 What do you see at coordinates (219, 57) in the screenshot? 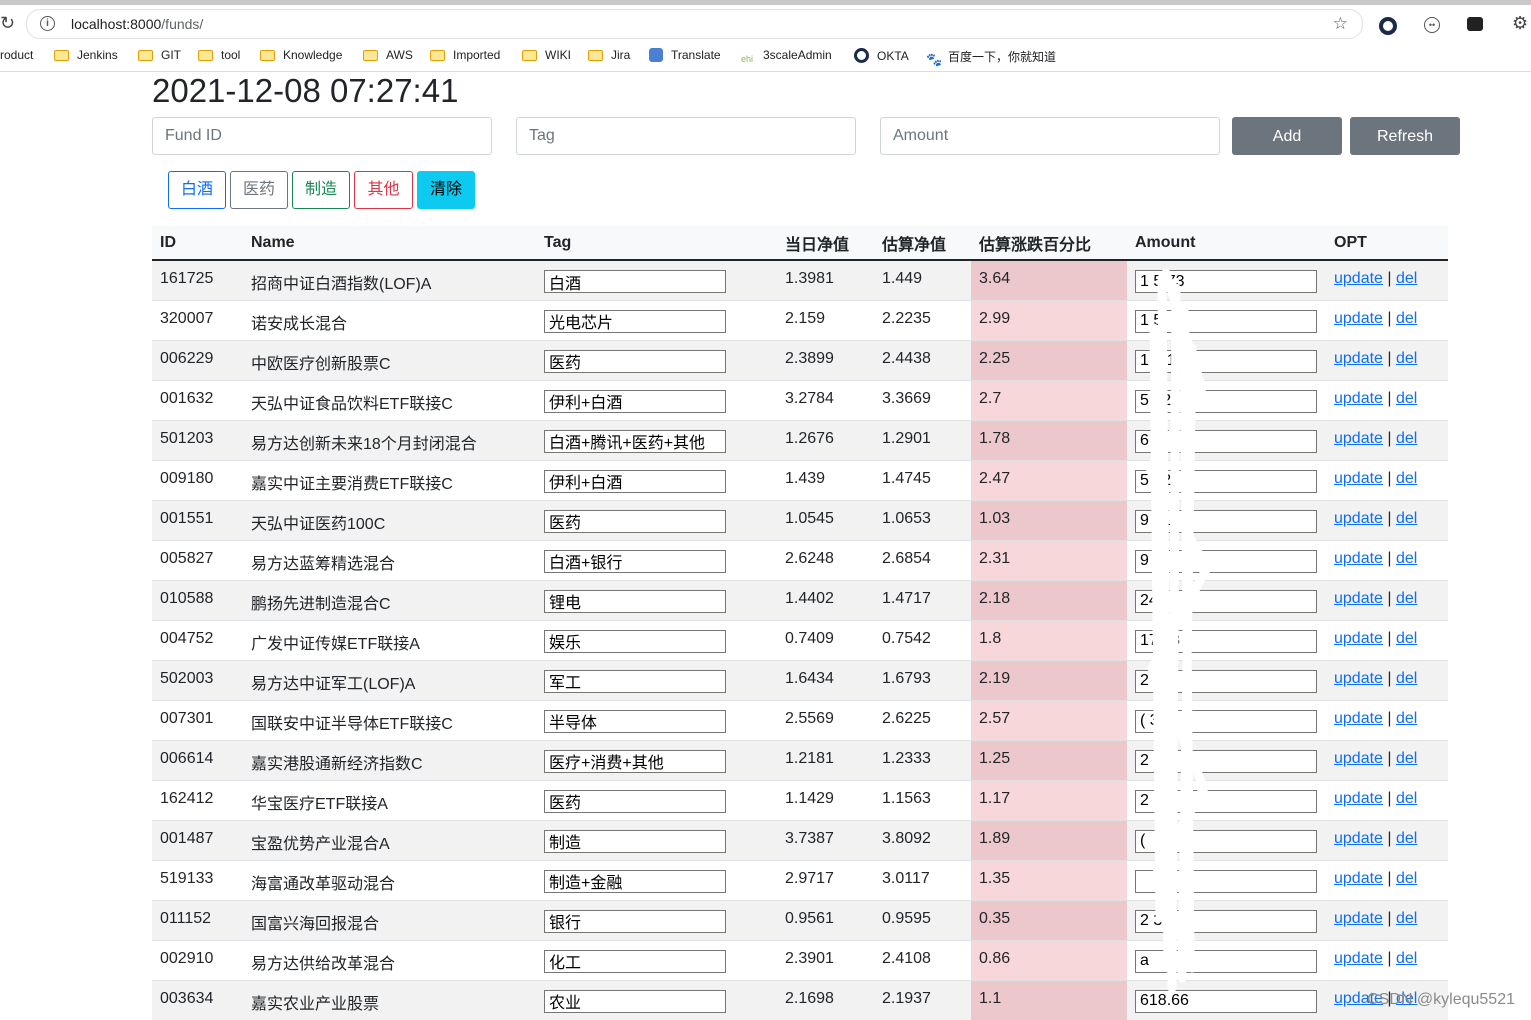
I see `bookmark-tool: tool` at bounding box center [219, 57].